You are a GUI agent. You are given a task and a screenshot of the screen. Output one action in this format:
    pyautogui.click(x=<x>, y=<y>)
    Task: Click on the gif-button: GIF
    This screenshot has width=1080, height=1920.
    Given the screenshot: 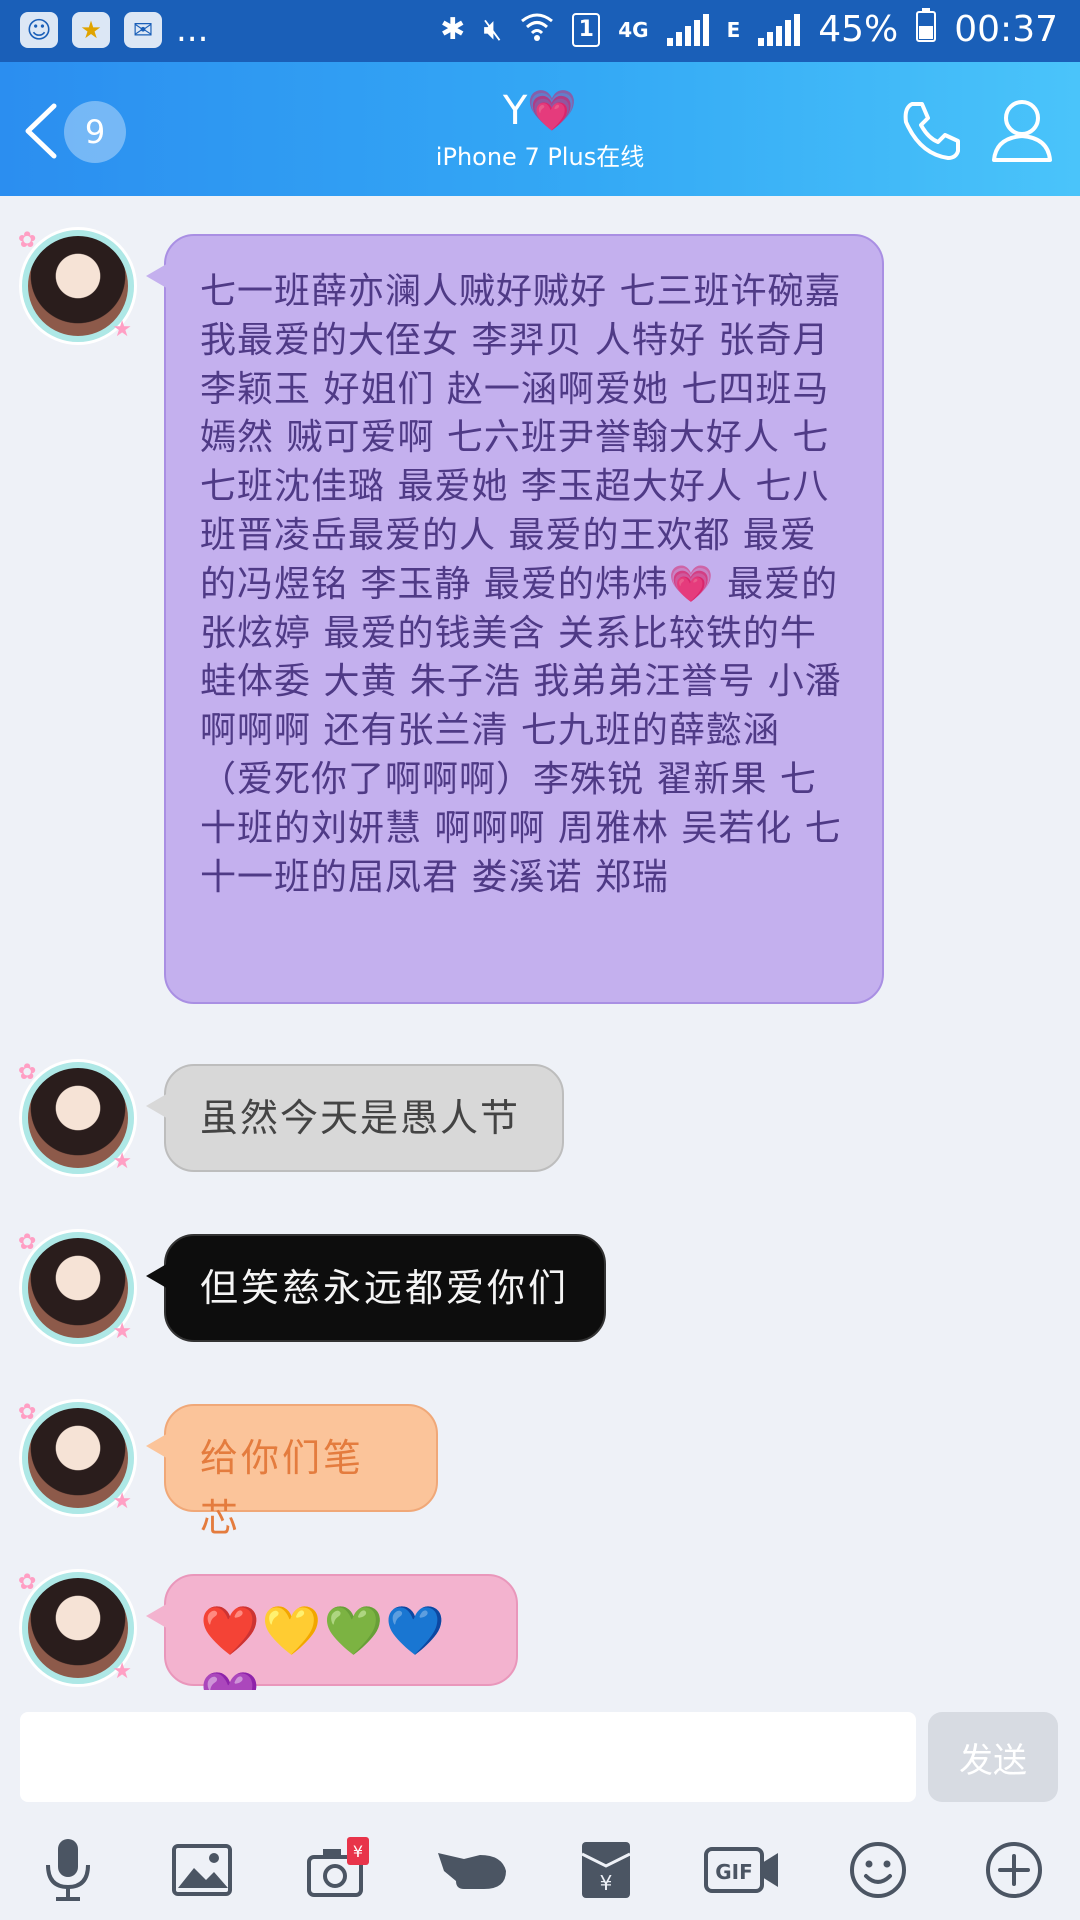 What is the action you would take?
    pyautogui.click(x=742, y=1870)
    